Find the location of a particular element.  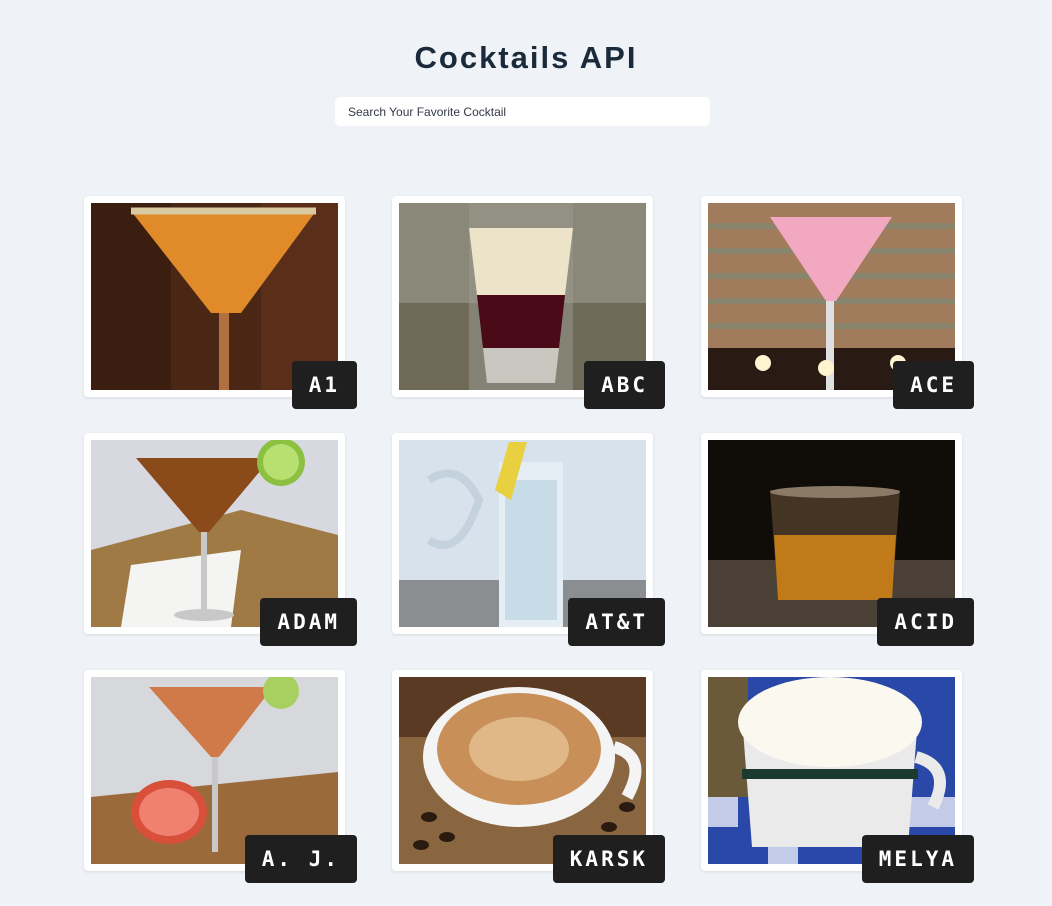

cocktail-name: MELYA is located at coordinates (917, 859).